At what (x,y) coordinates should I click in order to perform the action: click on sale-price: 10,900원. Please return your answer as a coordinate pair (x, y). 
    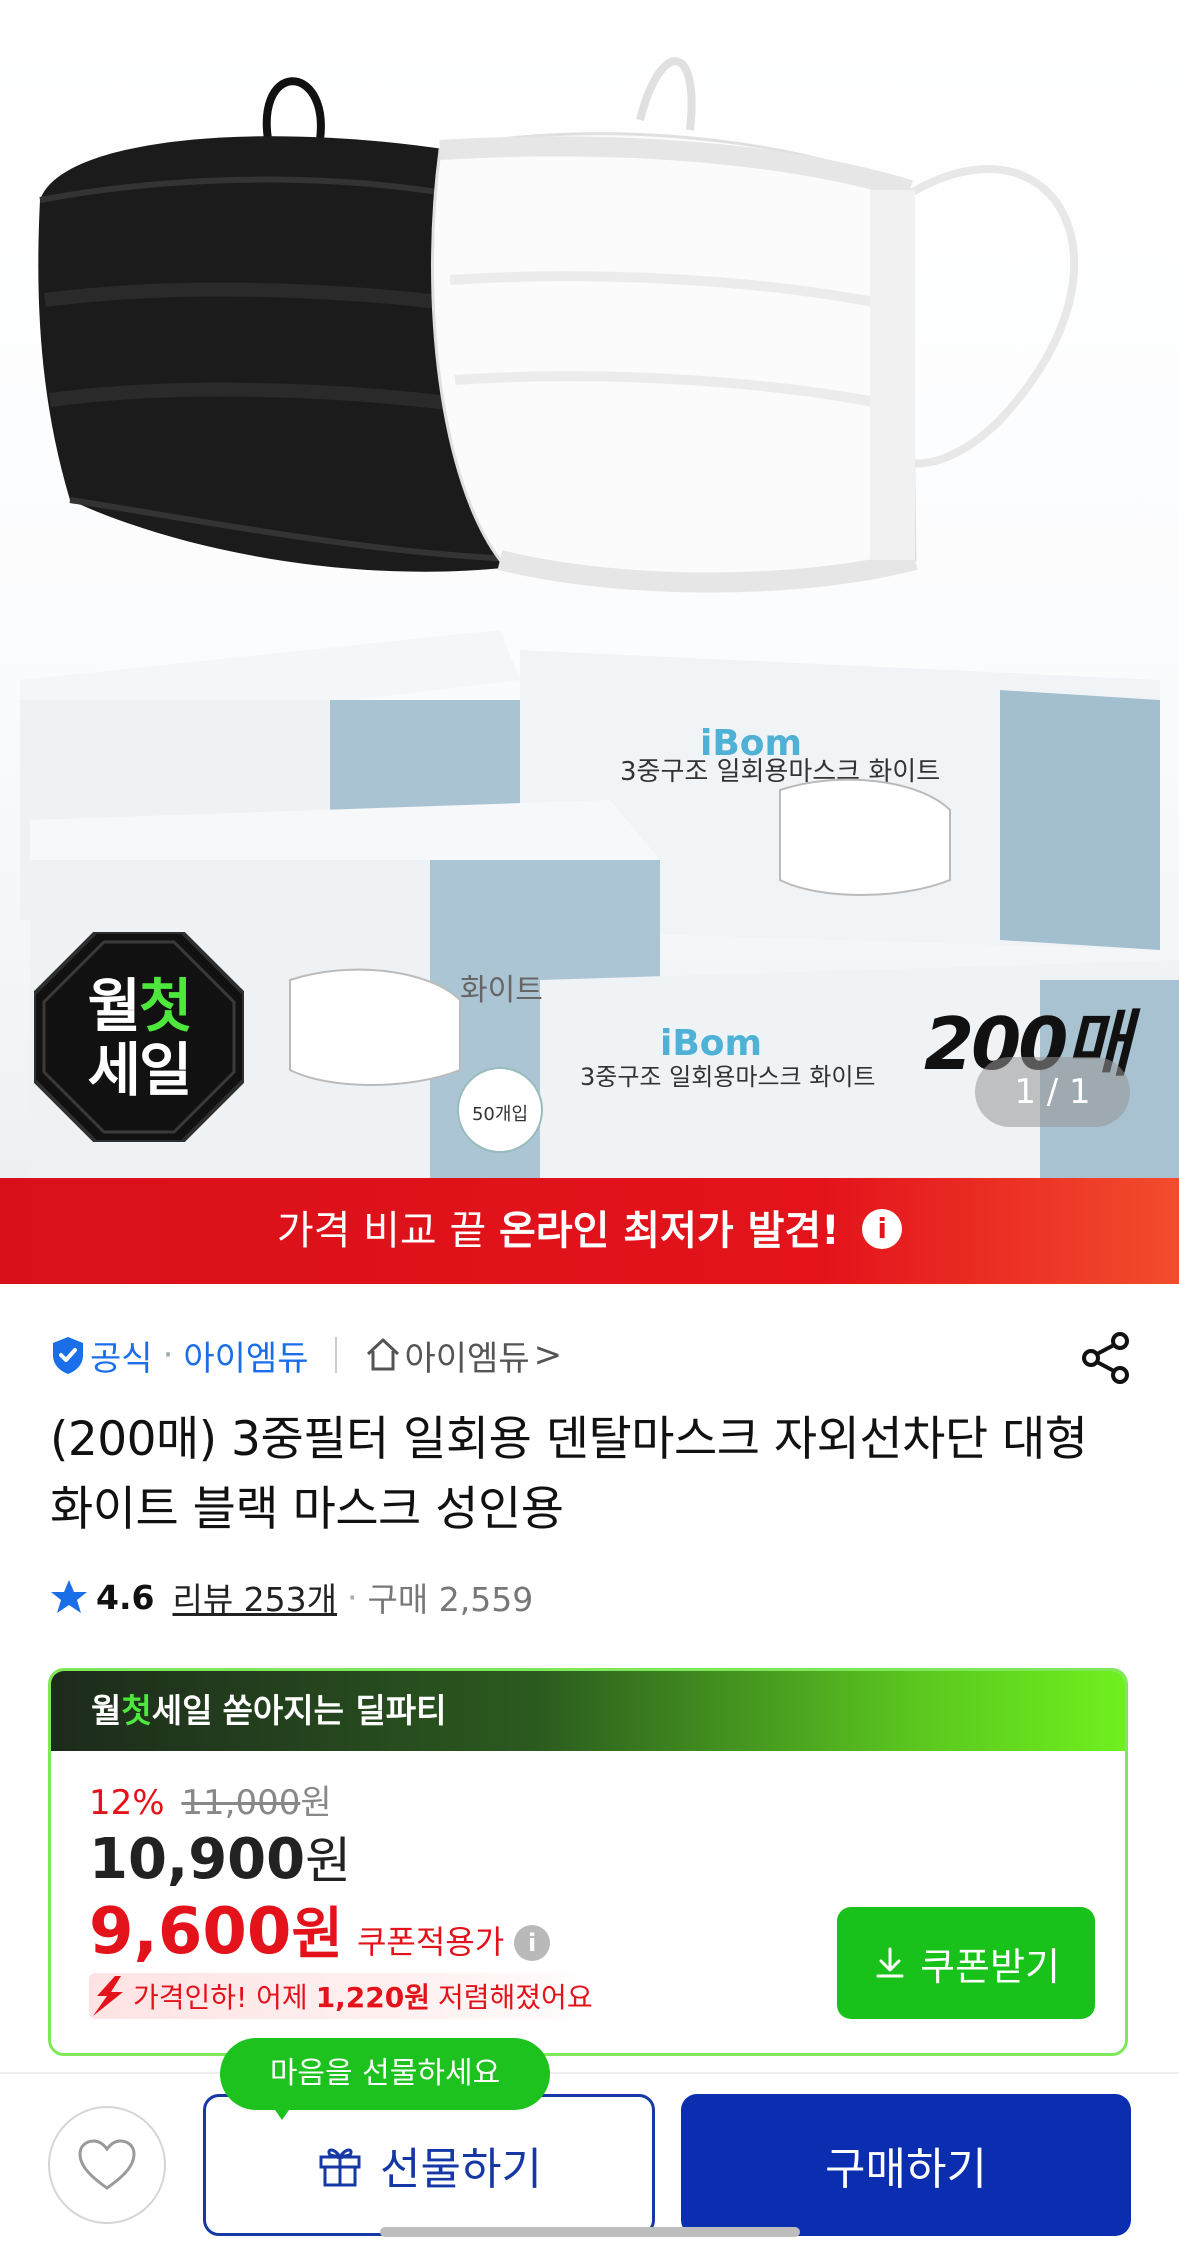
    Looking at the image, I should click on (220, 1857).